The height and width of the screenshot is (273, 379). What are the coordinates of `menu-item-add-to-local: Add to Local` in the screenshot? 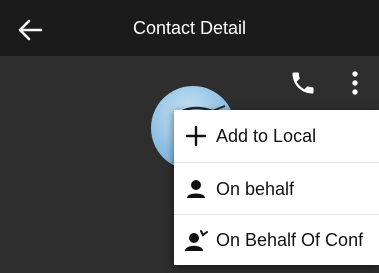 It's located at (276, 136).